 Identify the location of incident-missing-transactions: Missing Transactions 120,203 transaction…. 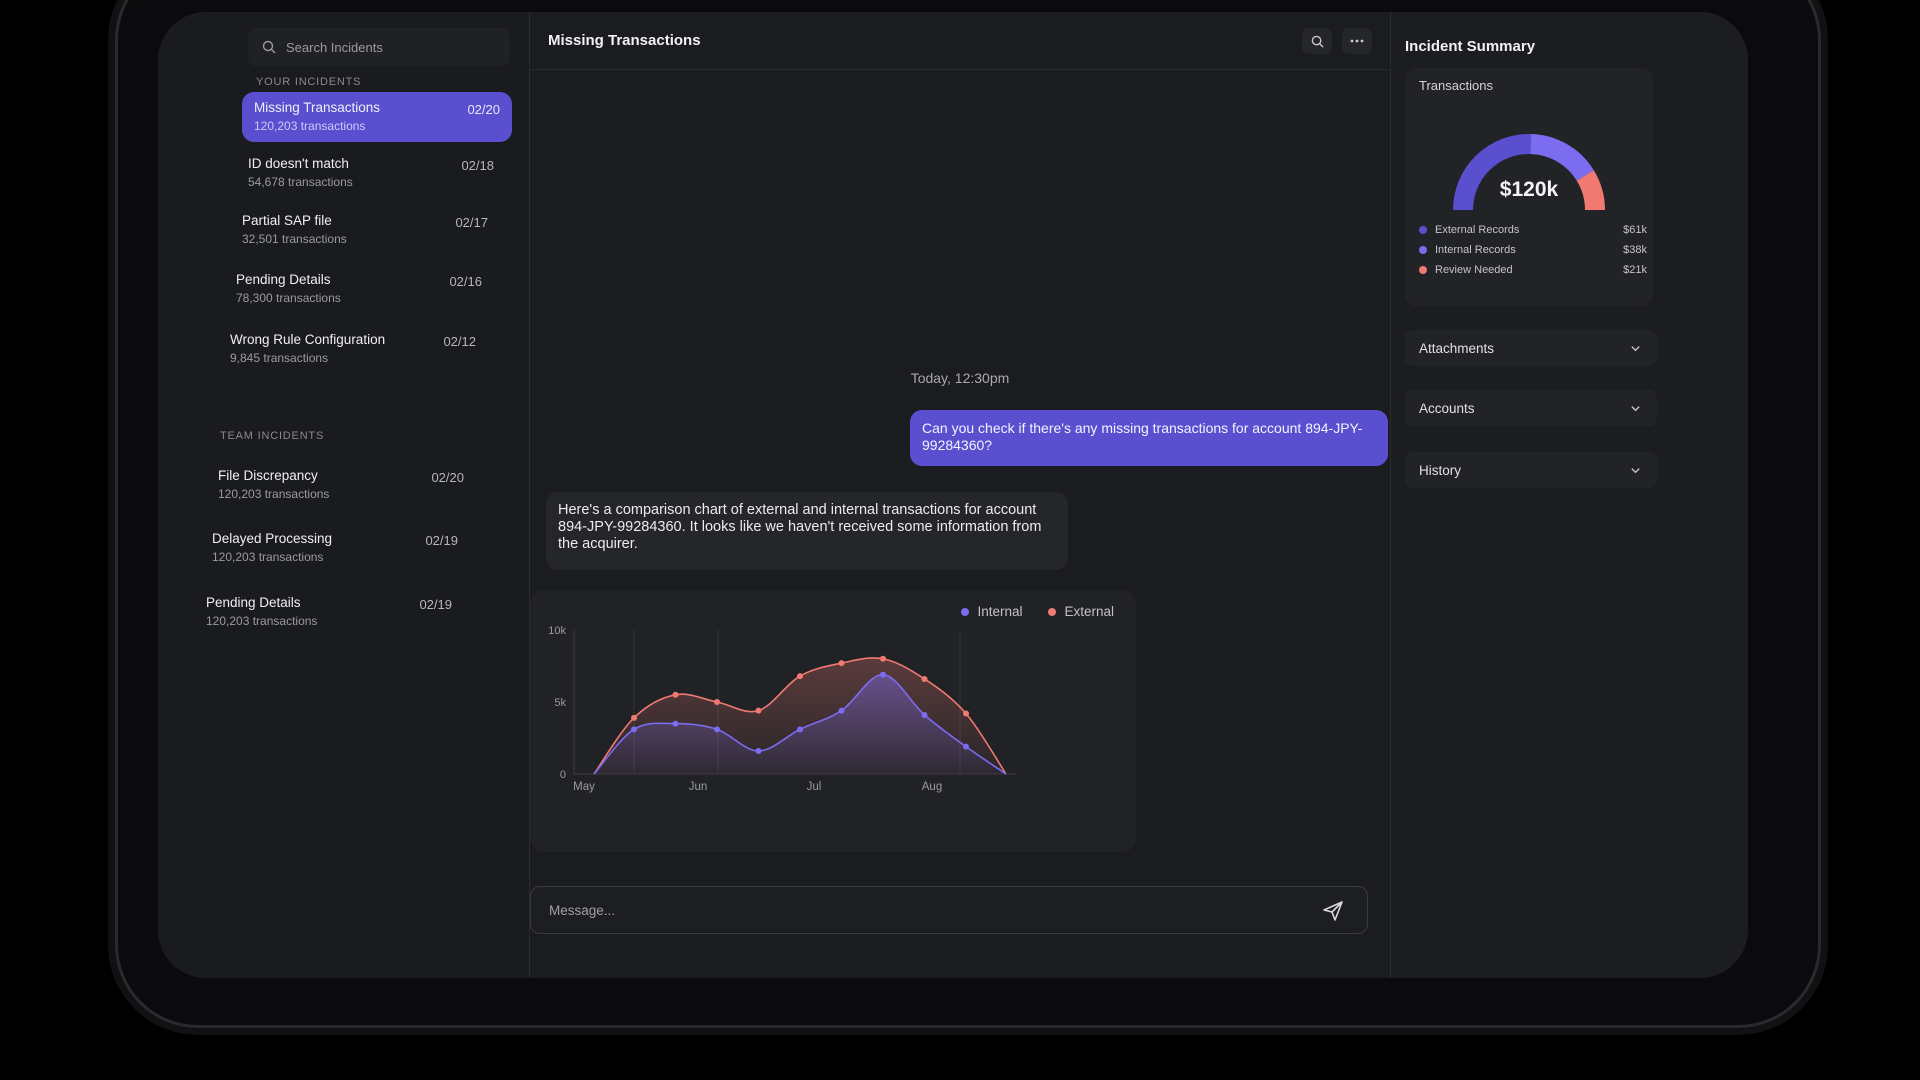
(377, 117).